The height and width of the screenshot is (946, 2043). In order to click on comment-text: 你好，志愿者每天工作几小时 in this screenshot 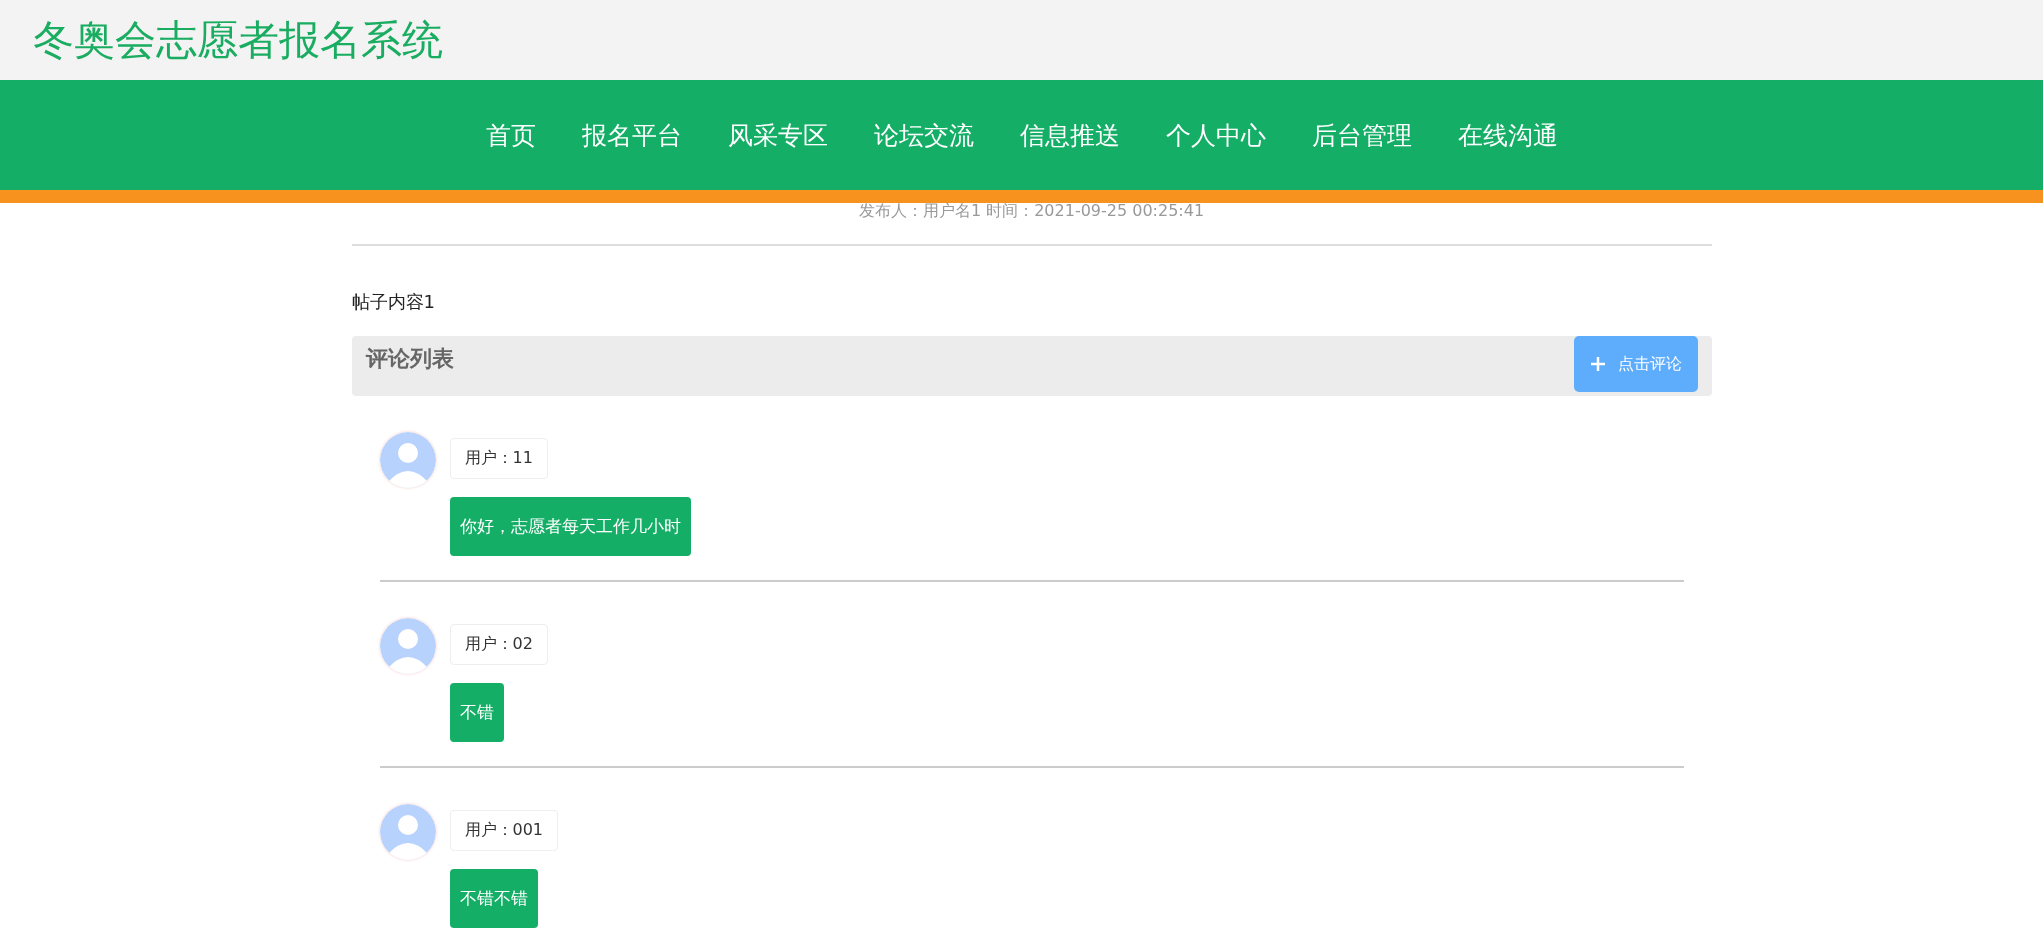, I will do `click(570, 526)`.